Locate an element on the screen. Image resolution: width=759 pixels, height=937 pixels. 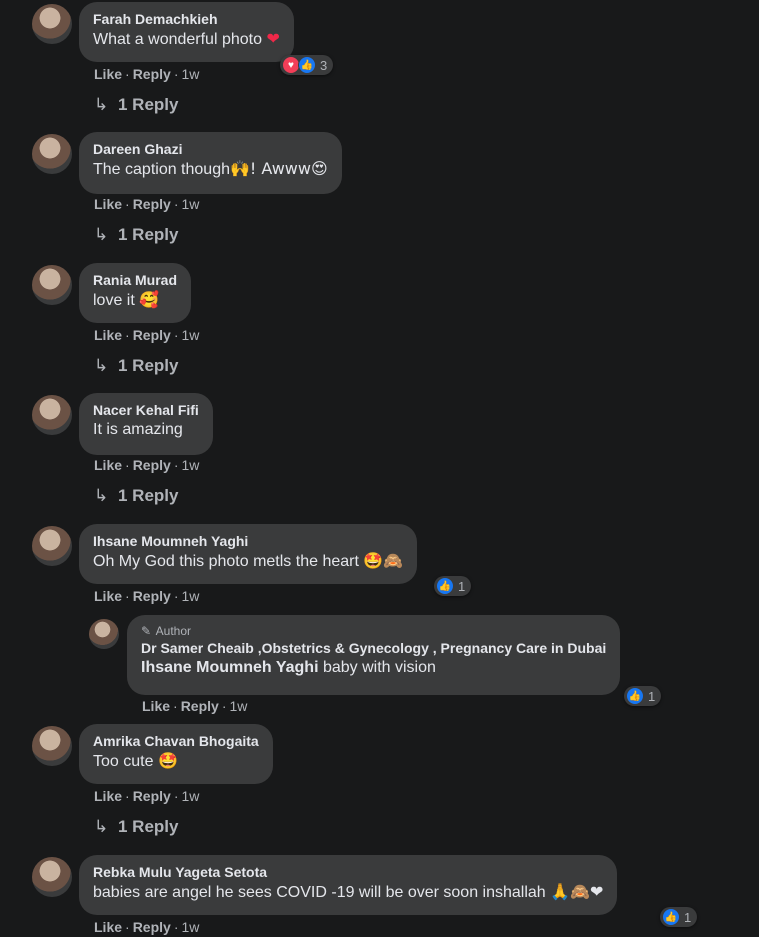
reaction-summary: ♥ 👍 3 is located at coordinates (307, 65).